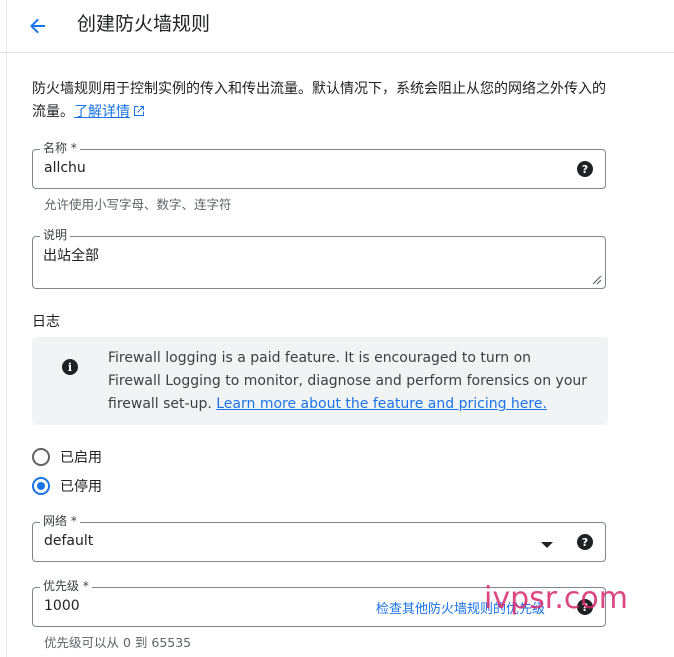 Image resolution: width=674 pixels, height=657 pixels. What do you see at coordinates (139, 111) in the screenshot?
I see `external-link-icon` at bounding box center [139, 111].